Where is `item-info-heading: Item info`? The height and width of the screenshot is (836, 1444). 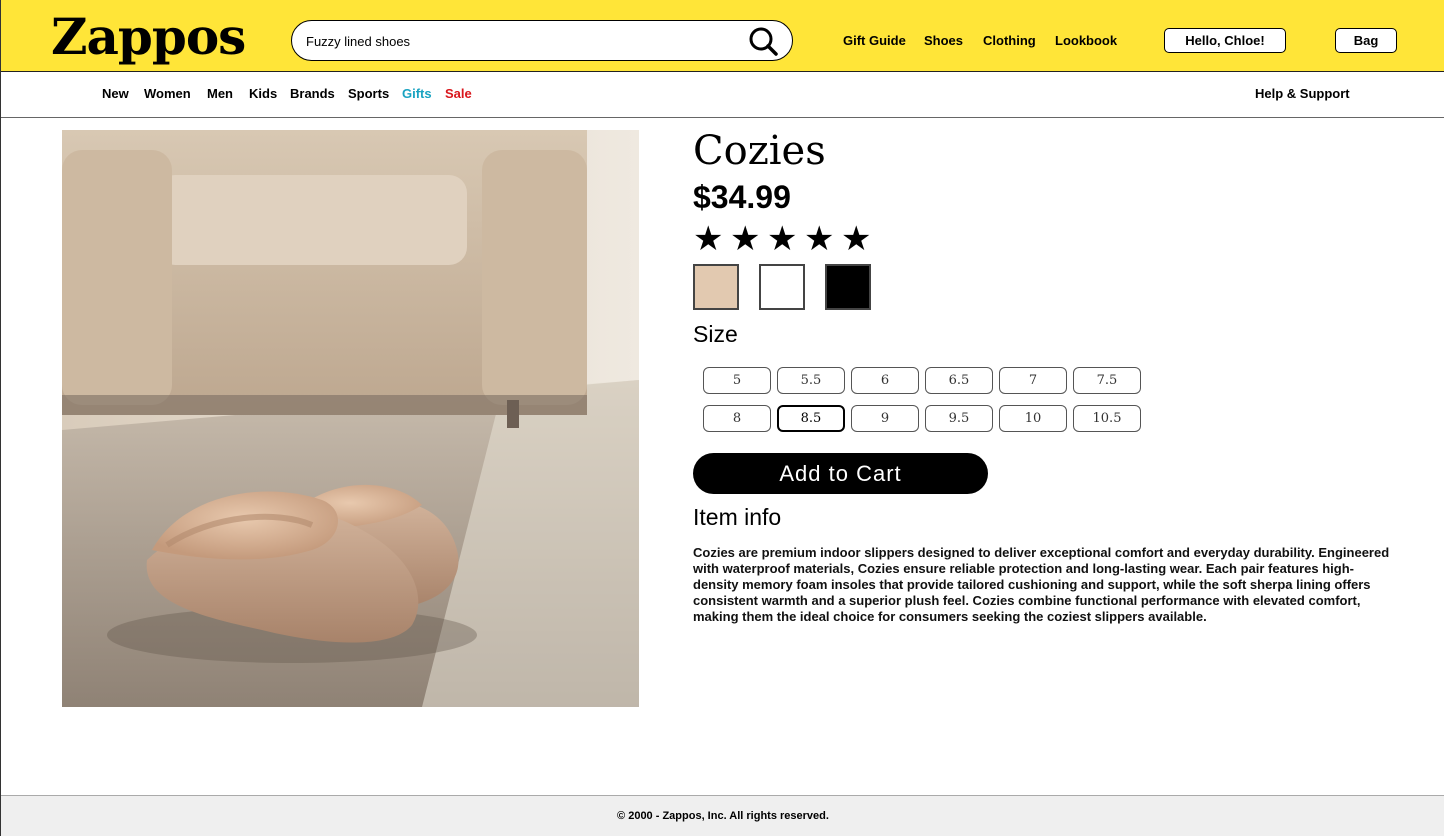 item-info-heading: Item info is located at coordinates (737, 517).